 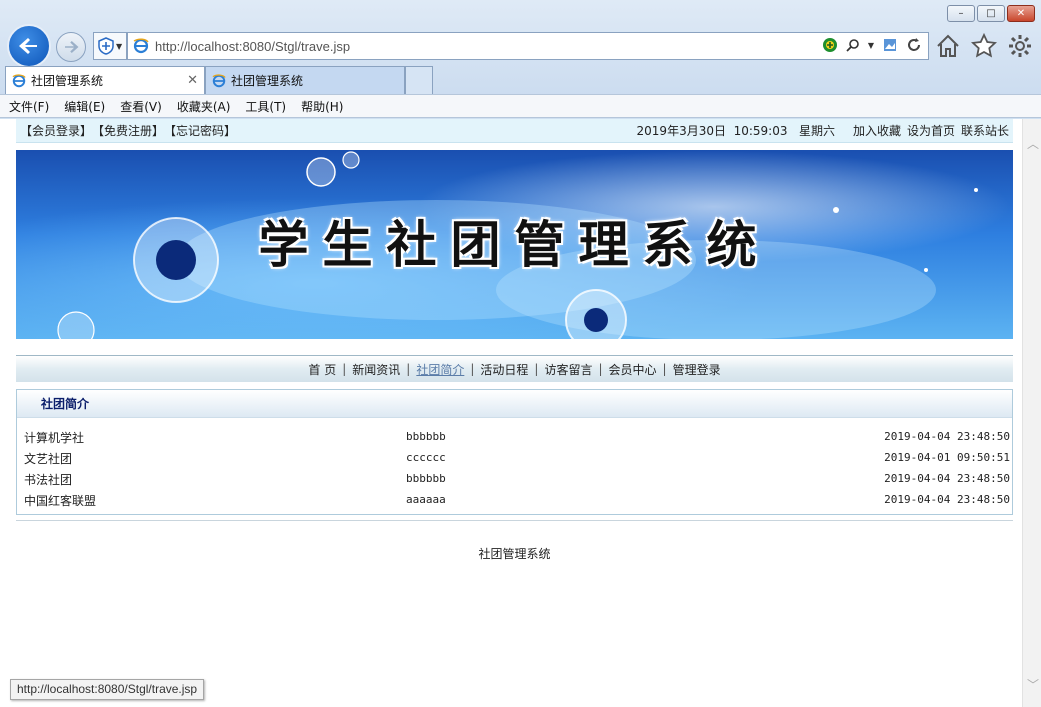 I want to click on maximize-button: □, so click(x=991, y=13).